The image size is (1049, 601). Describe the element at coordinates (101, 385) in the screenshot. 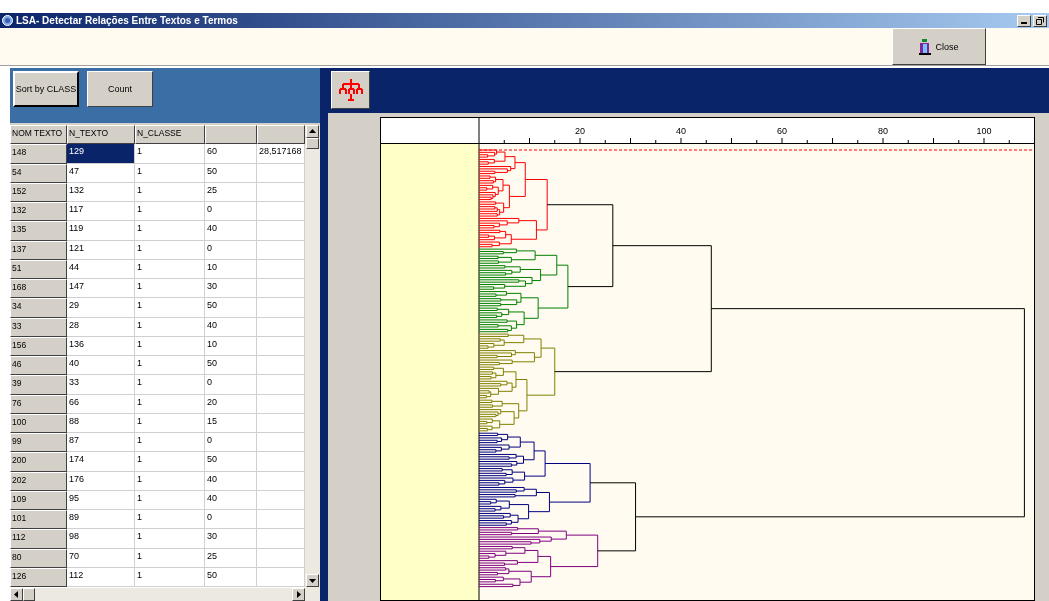

I see `table-cell: 33` at that location.